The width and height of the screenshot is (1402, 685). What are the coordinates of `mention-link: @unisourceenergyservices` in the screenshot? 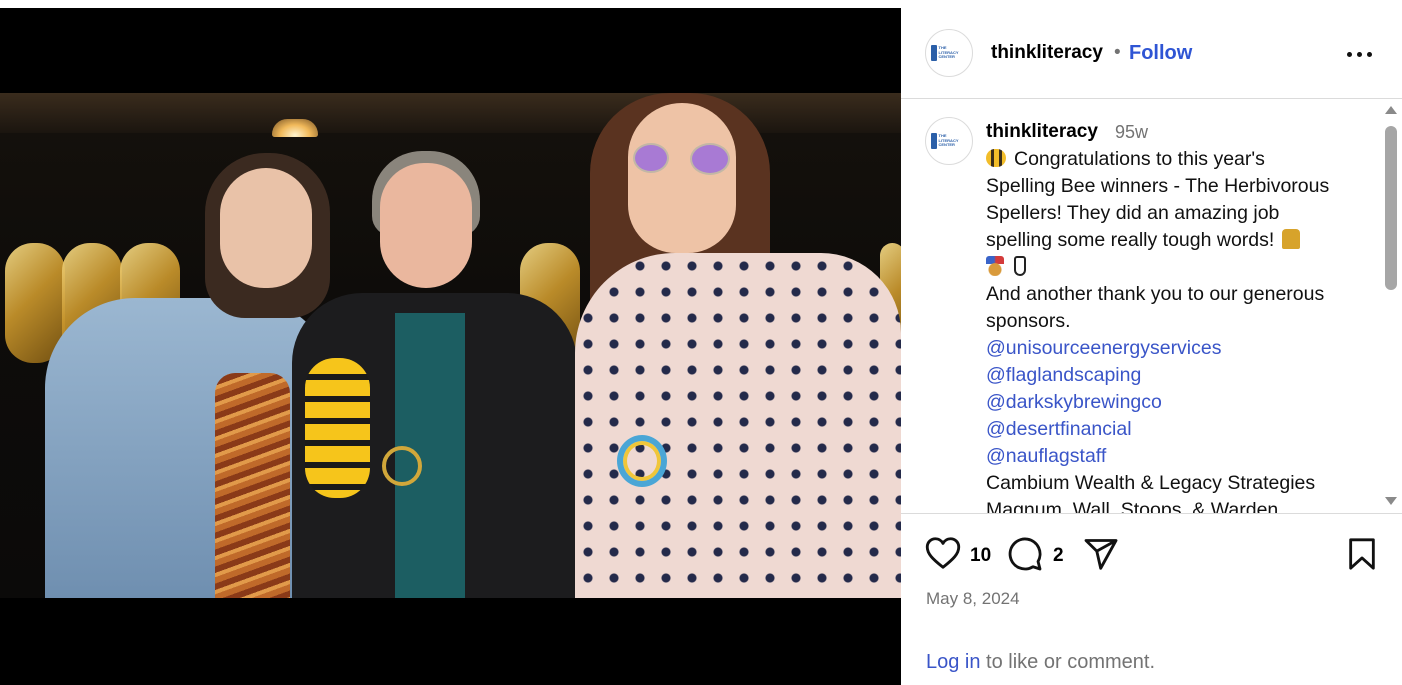 It's located at (1181, 348).